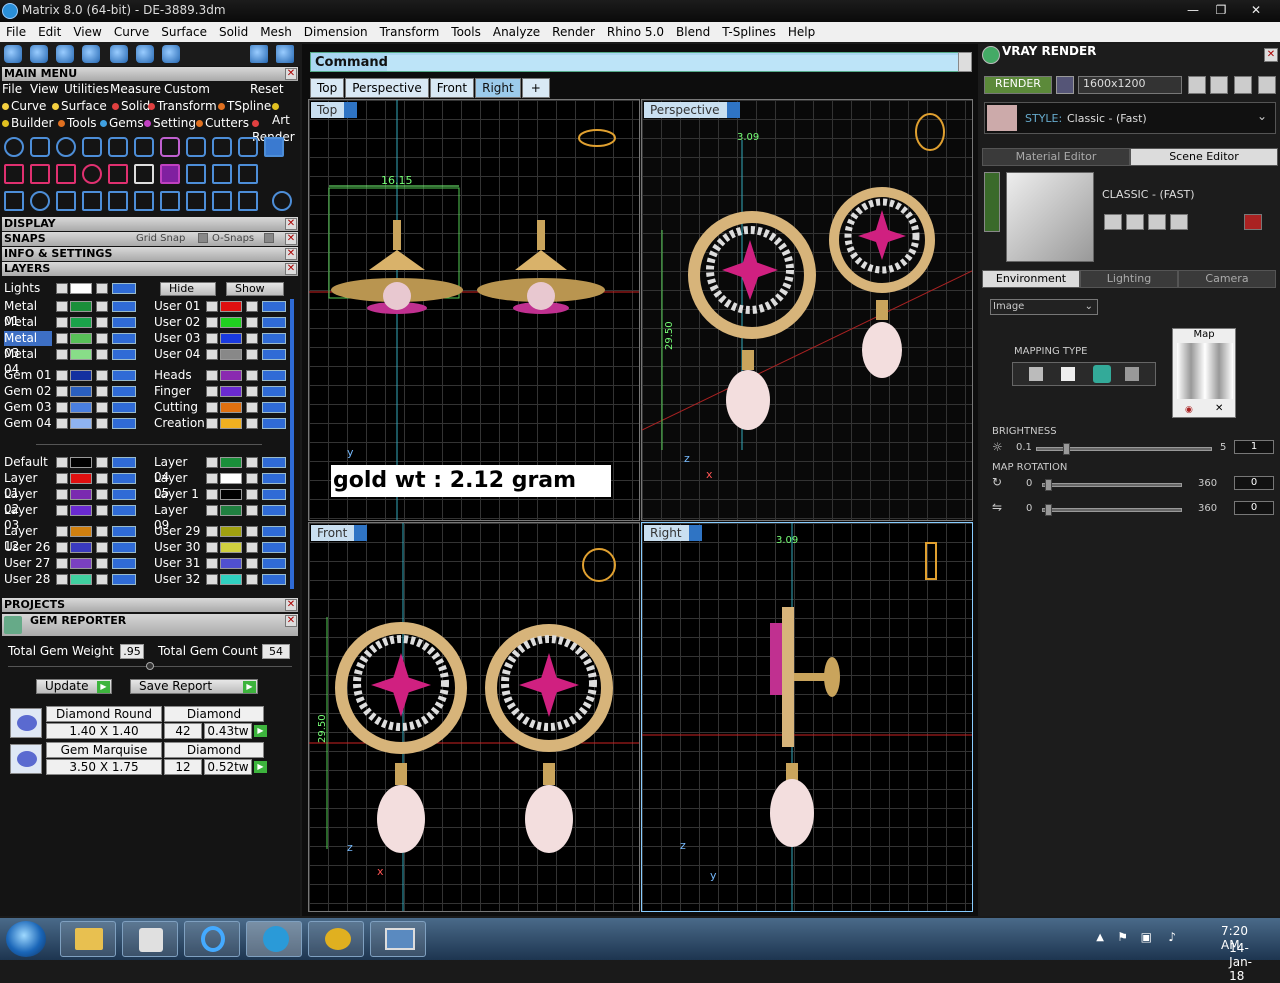  I want to click on menu-curve: Curve, so click(131, 32).